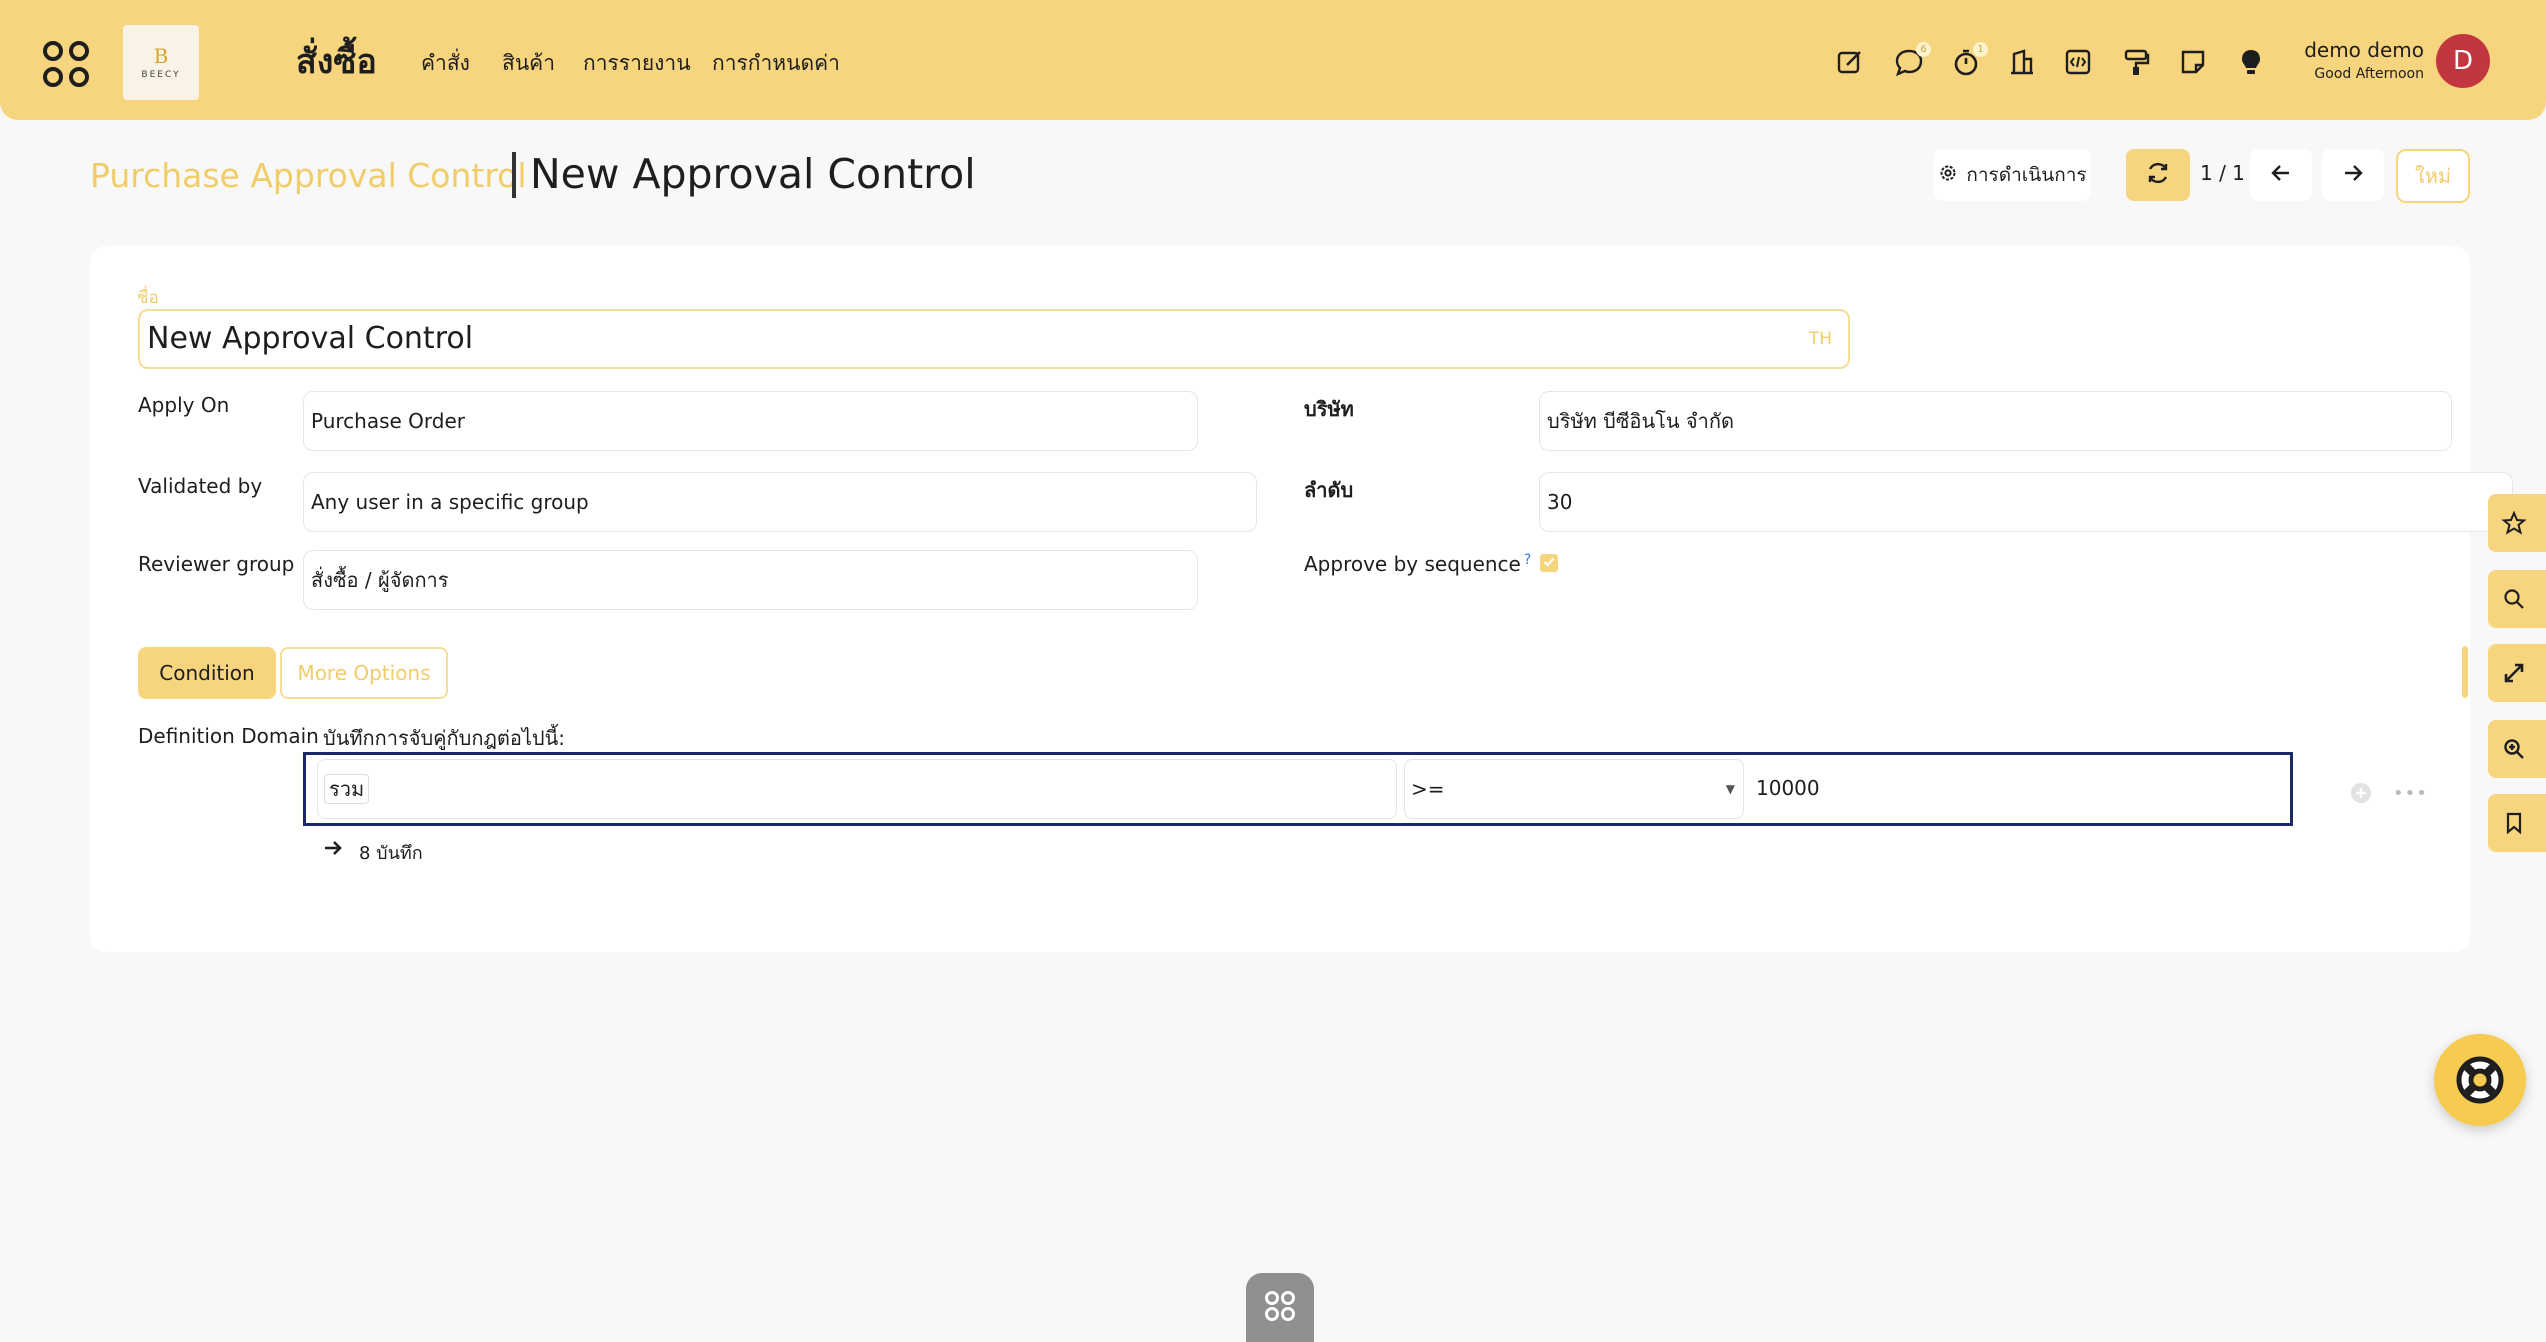  I want to click on breadcrumb-separator, so click(514, 175).